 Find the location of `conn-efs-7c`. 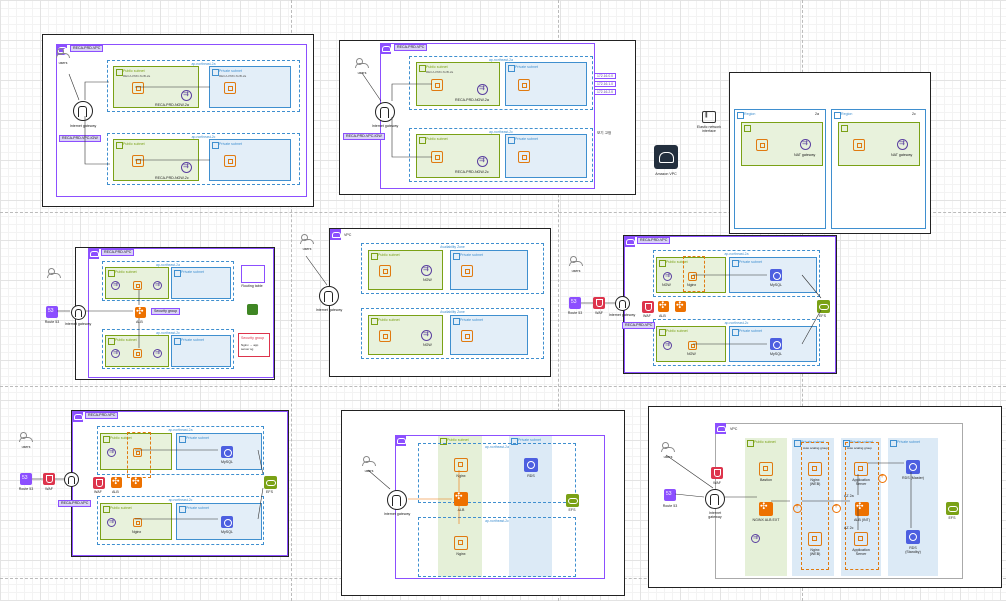

conn-efs-7c is located at coordinates (260, 503).